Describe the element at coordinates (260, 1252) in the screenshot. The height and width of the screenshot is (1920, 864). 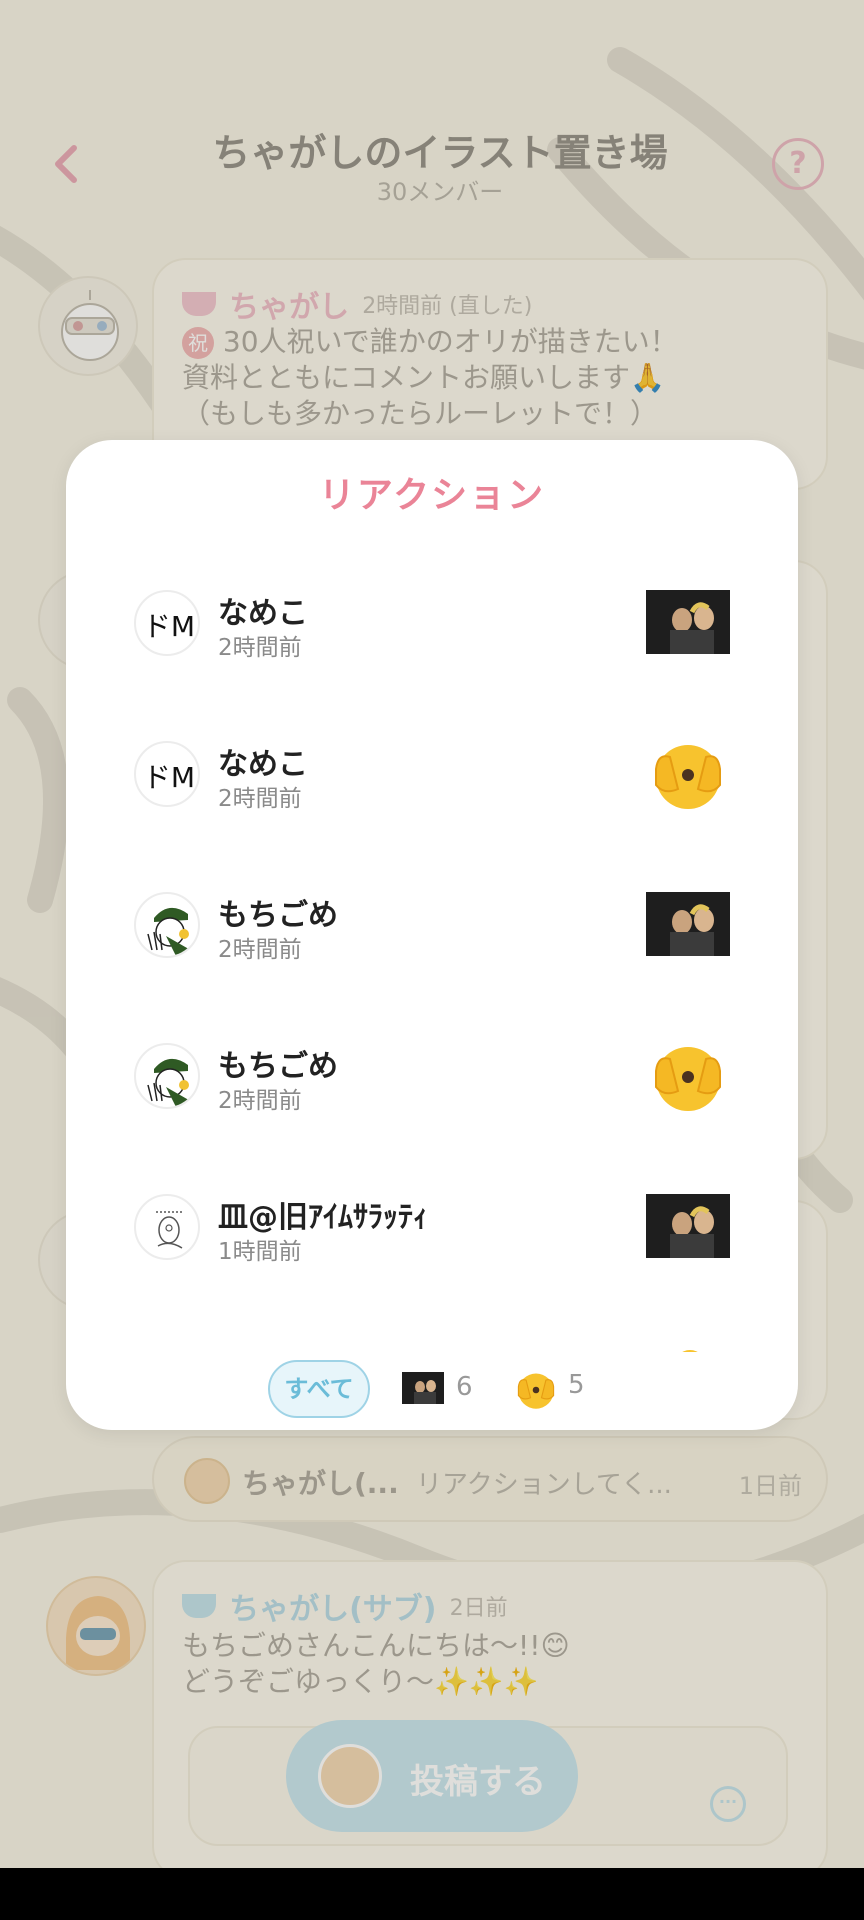
I see `reaction-time: 1時間前` at that location.